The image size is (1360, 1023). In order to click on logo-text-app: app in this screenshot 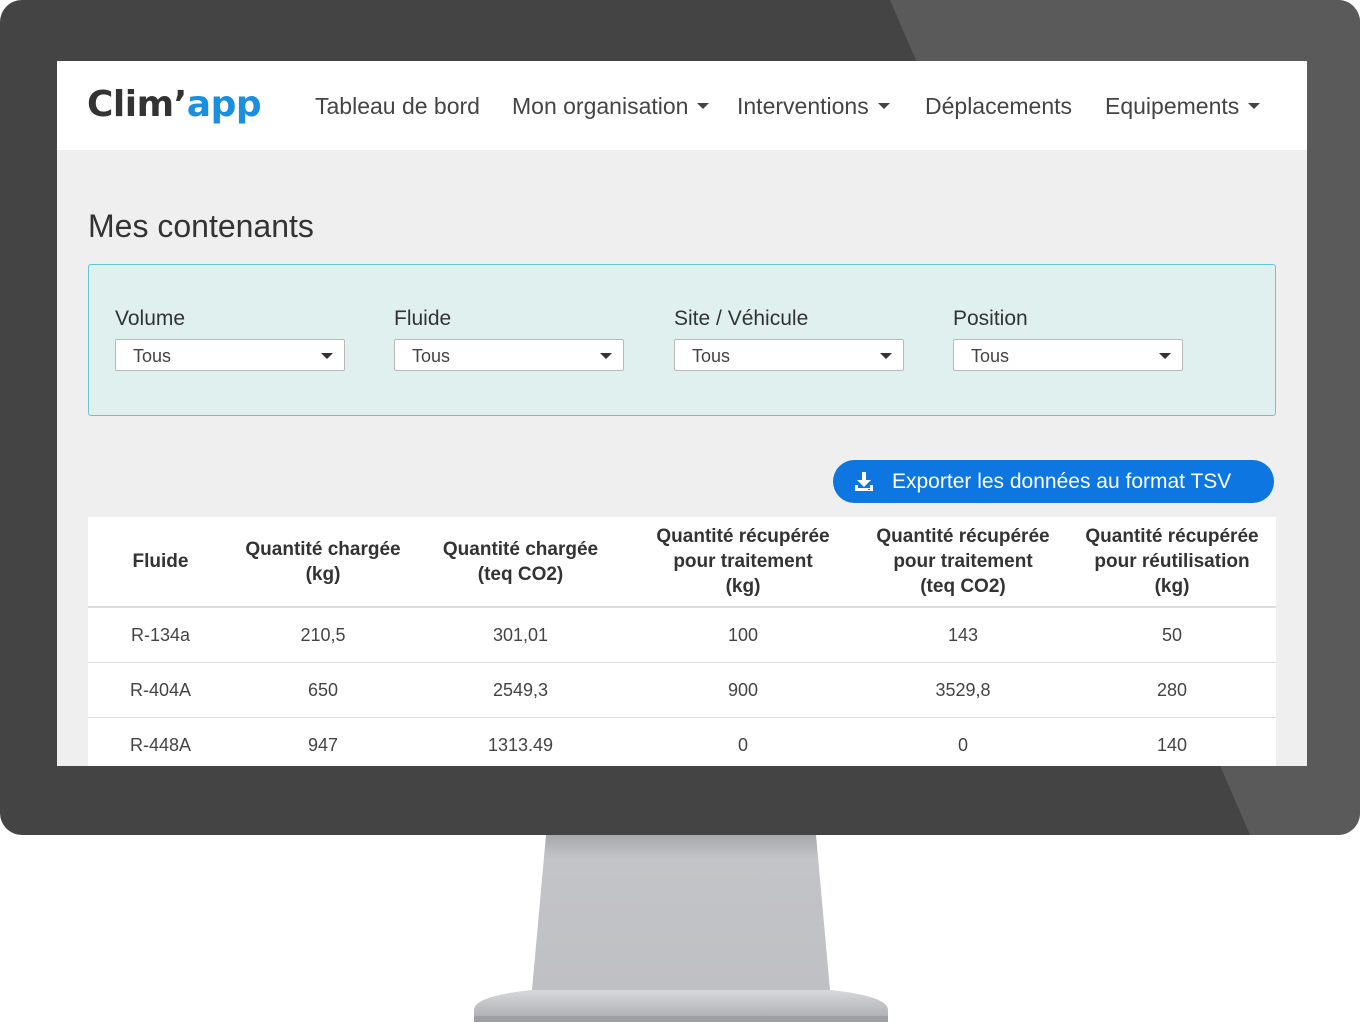, I will do `click(224, 104)`.